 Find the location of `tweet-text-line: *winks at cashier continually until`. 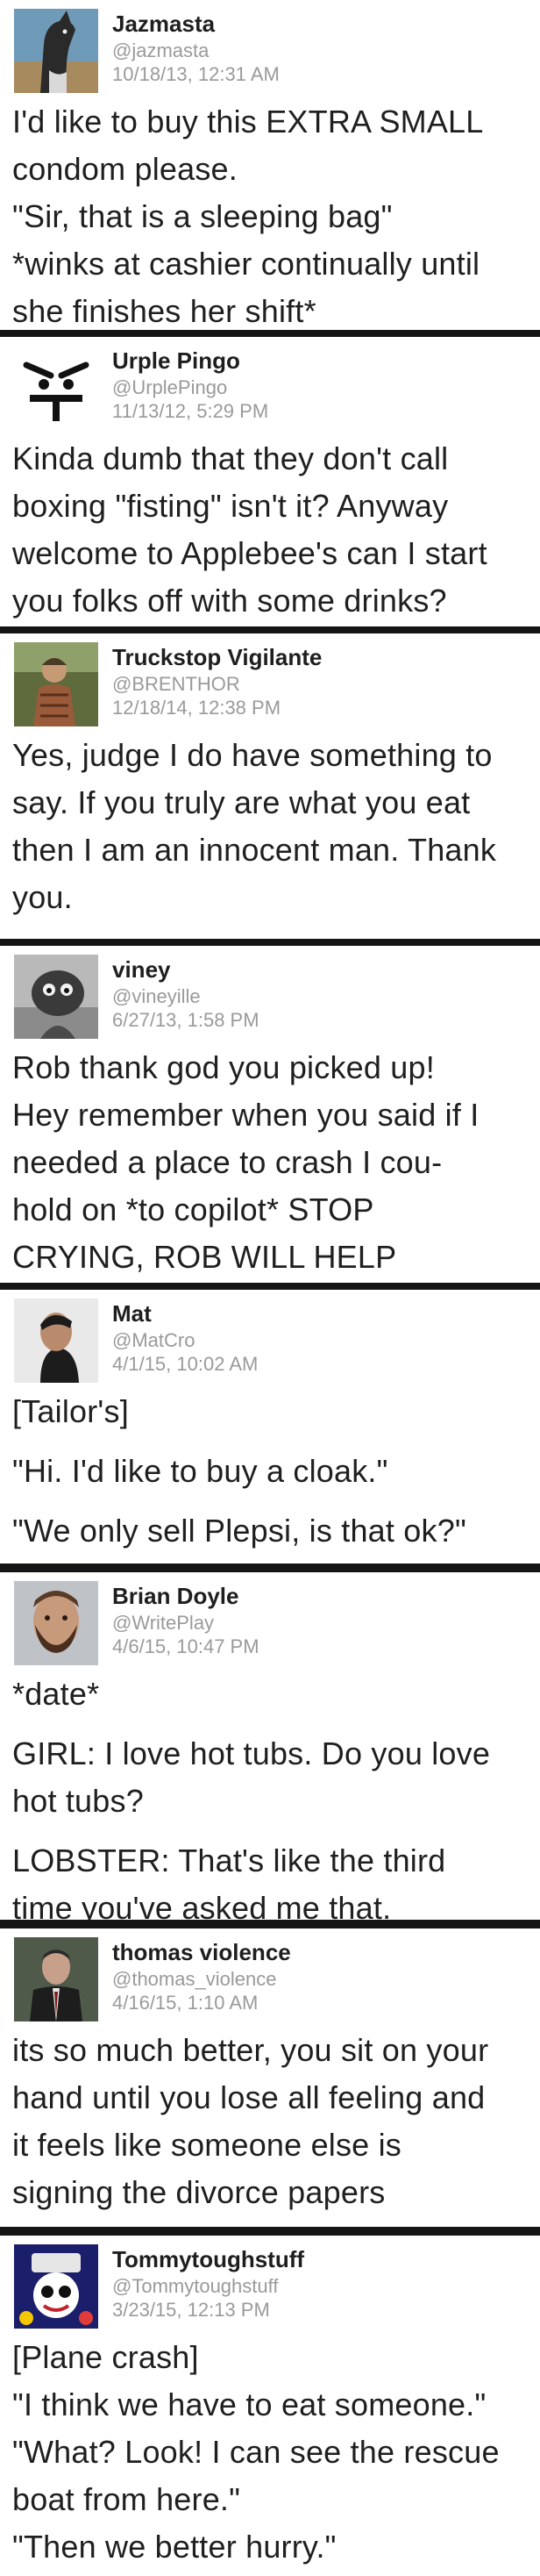

tweet-text-line: *winks at cashier continually until is located at coordinates (246, 264).